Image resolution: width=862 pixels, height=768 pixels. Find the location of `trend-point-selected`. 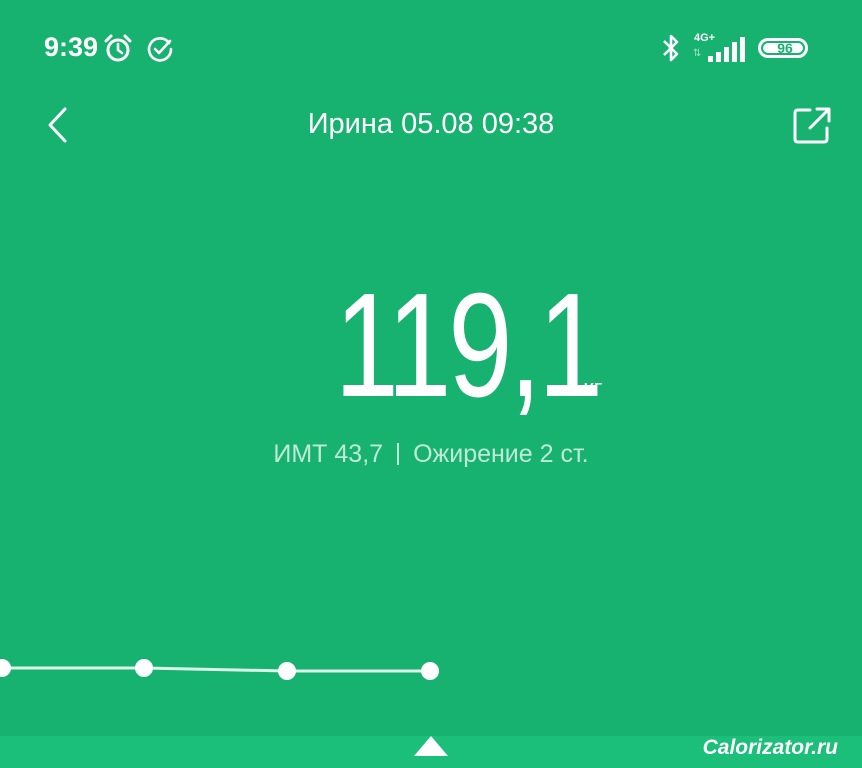

trend-point-selected is located at coordinates (430, 671).